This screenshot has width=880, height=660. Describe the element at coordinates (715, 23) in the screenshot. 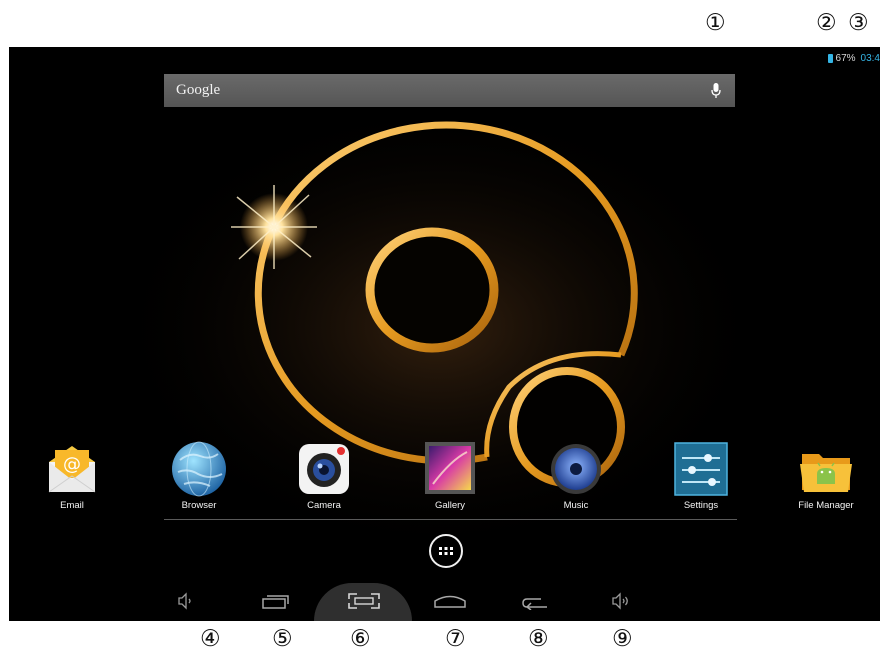

I see `callout-1: ①` at that location.